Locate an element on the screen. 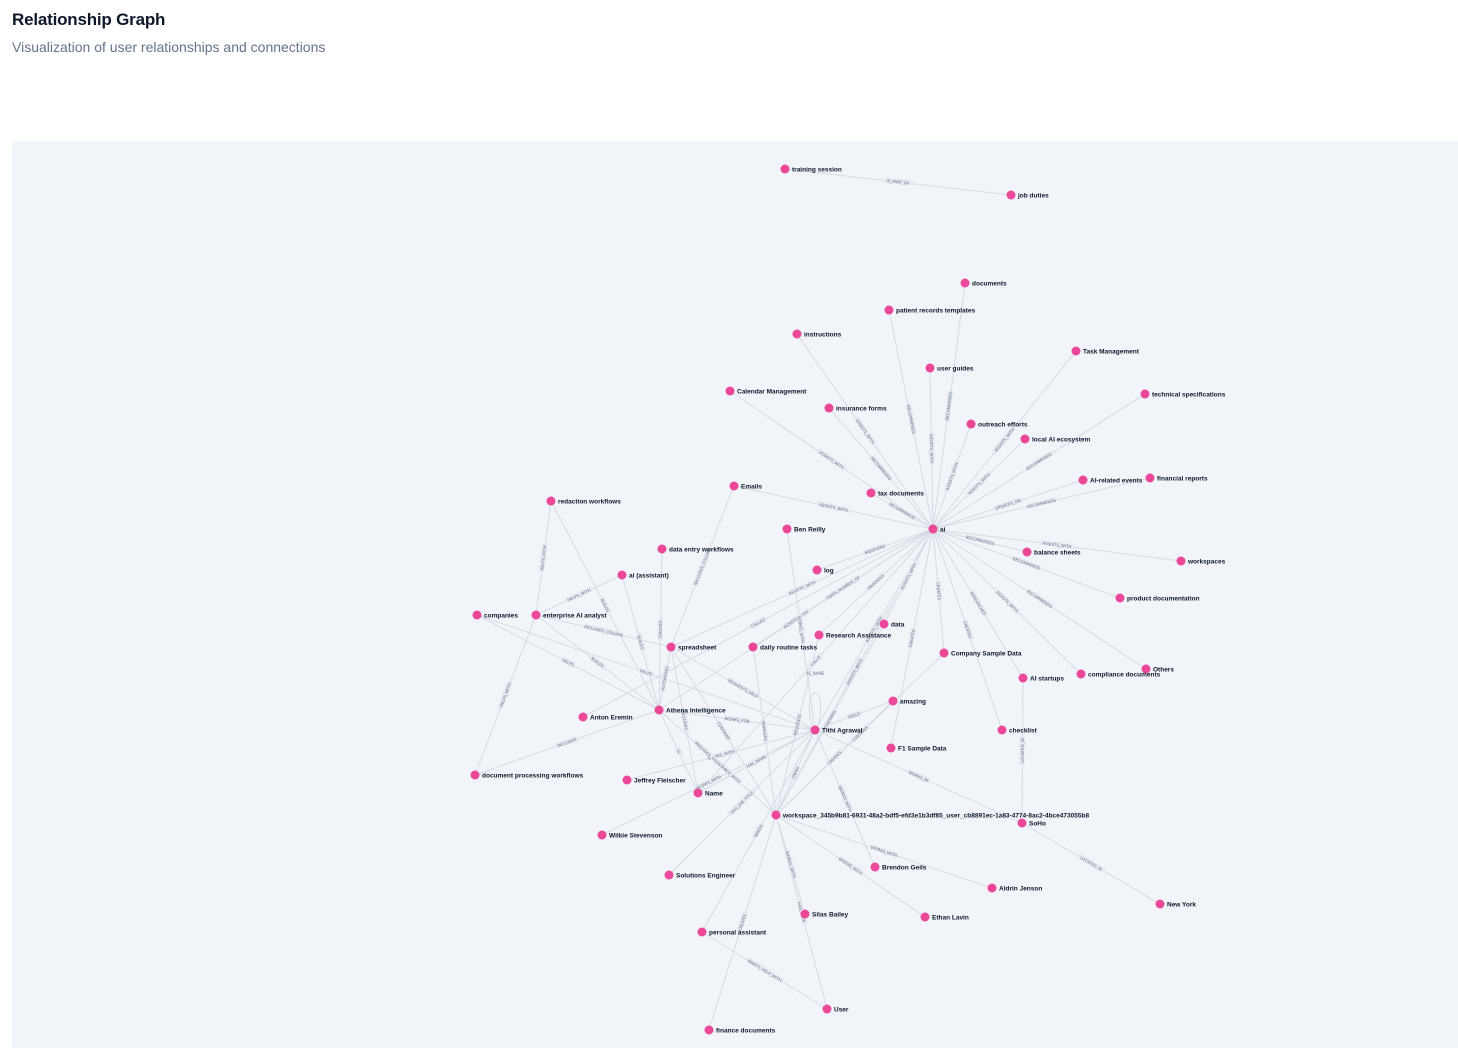 This screenshot has height=1048, width=1458. graph-node-amazing: amazing is located at coordinates (907, 701).